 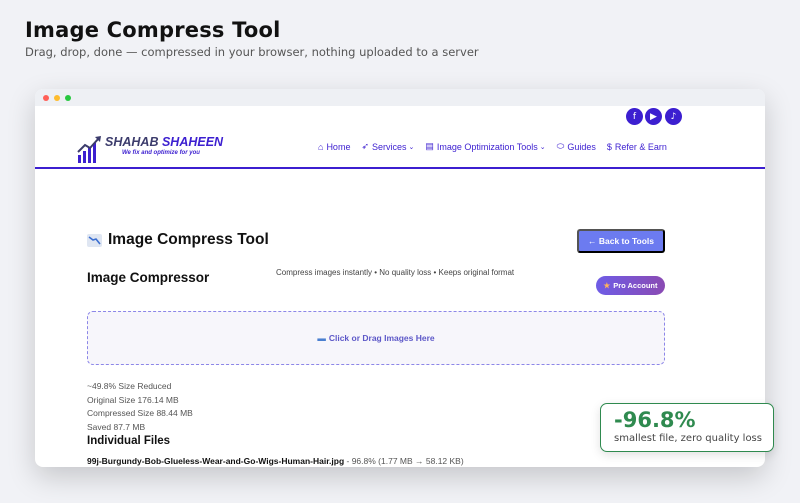 What do you see at coordinates (57, 98) in the screenshot?
I see `minimize-window-dot` at bounding box center [57, 98].